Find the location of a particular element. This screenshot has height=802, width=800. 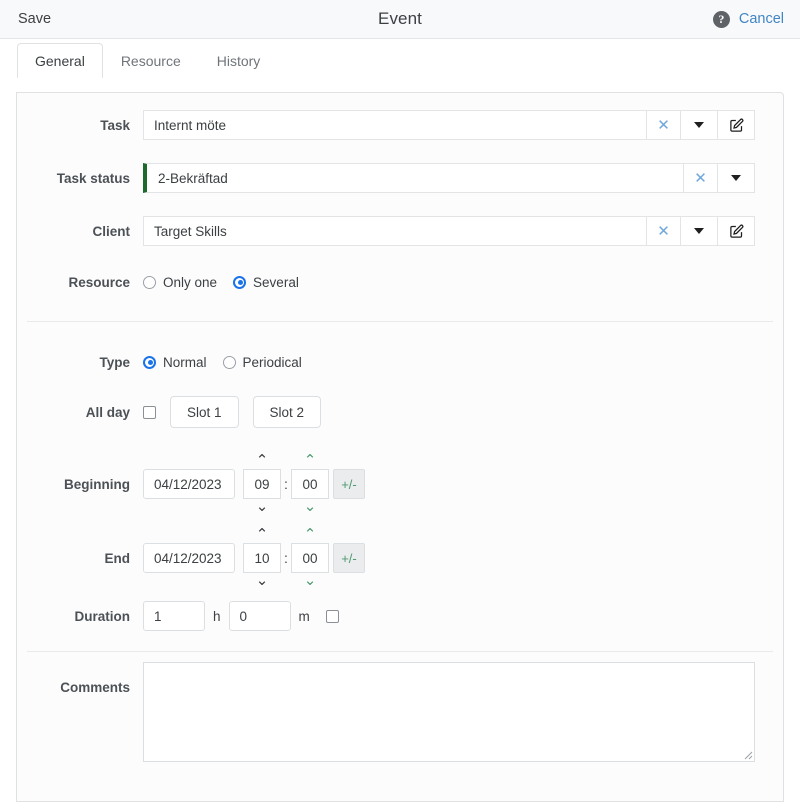

comments-section: Comments is located at coordinates (400, 707).